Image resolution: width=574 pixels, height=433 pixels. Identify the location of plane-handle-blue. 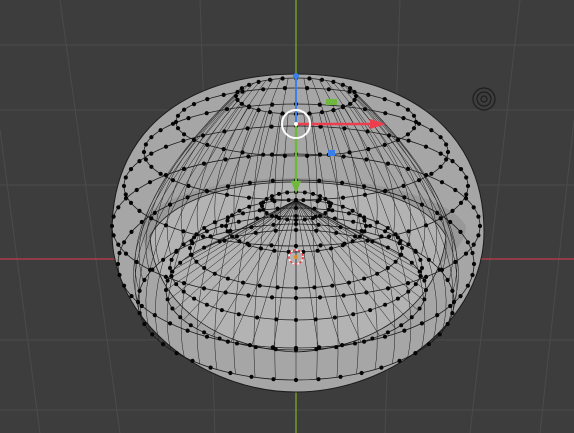
(331, 153).